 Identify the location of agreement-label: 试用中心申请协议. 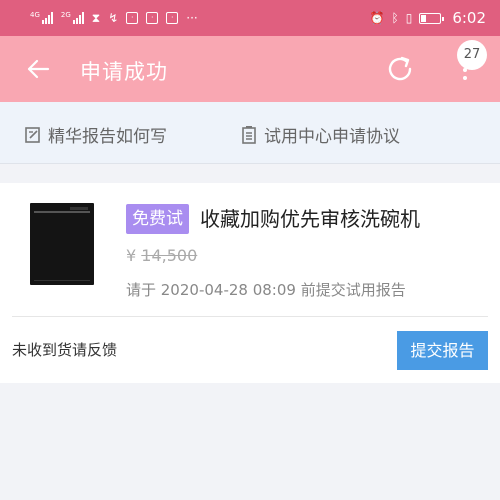
(332, 137).